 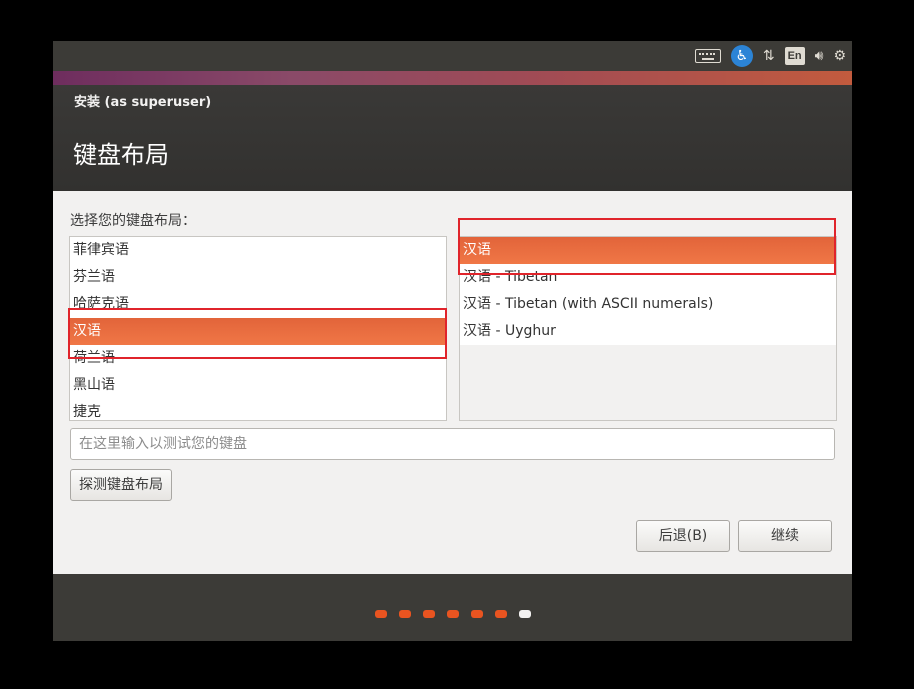 What do you see at coordinates (143, 102) in the screenshot?
I see `window-subtitle: 安装 (as superuser)` at bounding box center [143, 102].